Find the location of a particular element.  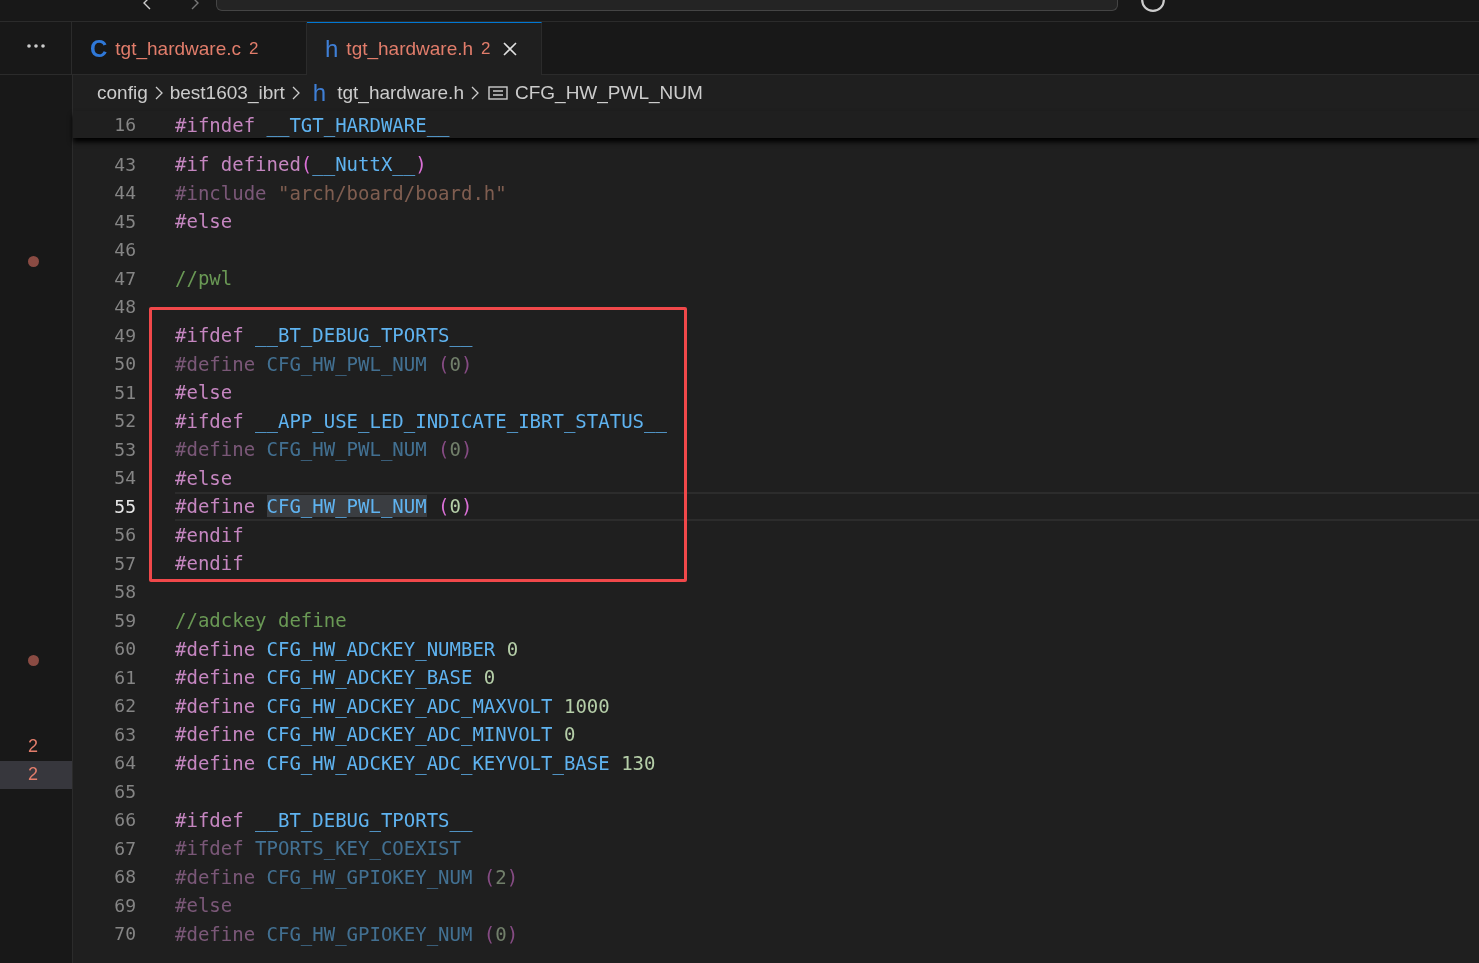

symbol-icon is located at coordinates (497, 93).